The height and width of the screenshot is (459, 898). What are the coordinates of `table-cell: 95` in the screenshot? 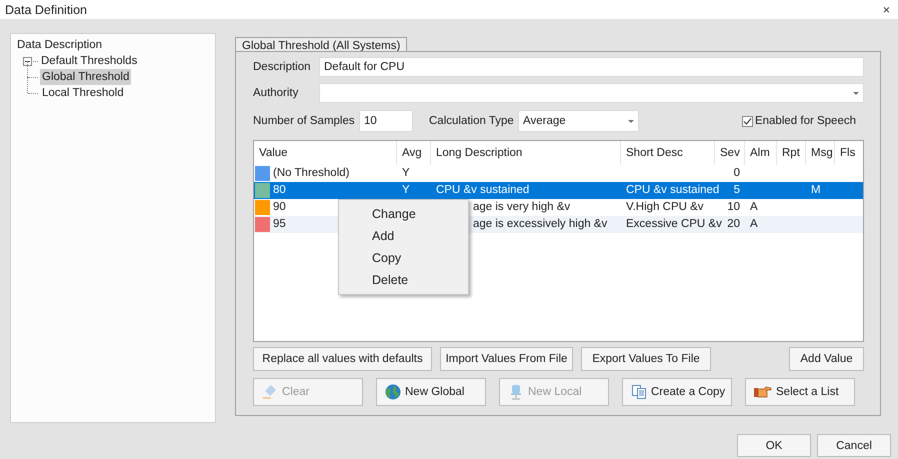 It's located at (279, 224).